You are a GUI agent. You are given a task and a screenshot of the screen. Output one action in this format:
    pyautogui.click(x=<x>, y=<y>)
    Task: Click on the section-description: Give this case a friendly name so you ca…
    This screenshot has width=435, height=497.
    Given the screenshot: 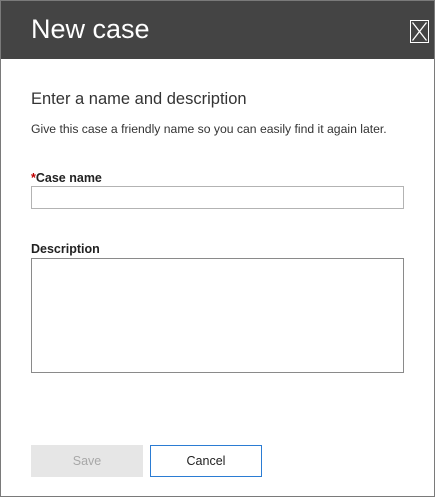 What is the action you would take?
    pyautogui.click(x=209, y=129)
    